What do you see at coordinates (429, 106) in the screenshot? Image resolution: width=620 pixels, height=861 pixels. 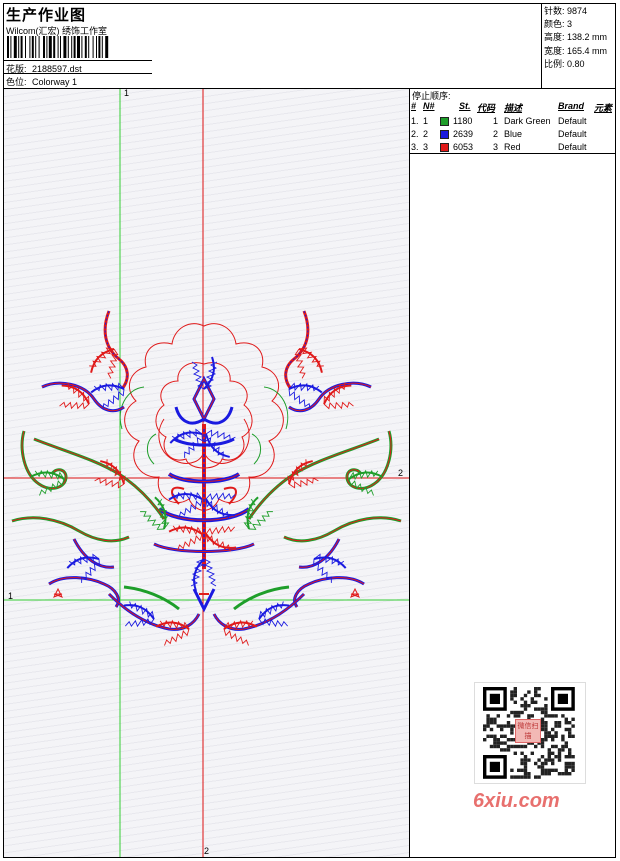 I see `col-header-n: N#` at bounding box center [429, 106].